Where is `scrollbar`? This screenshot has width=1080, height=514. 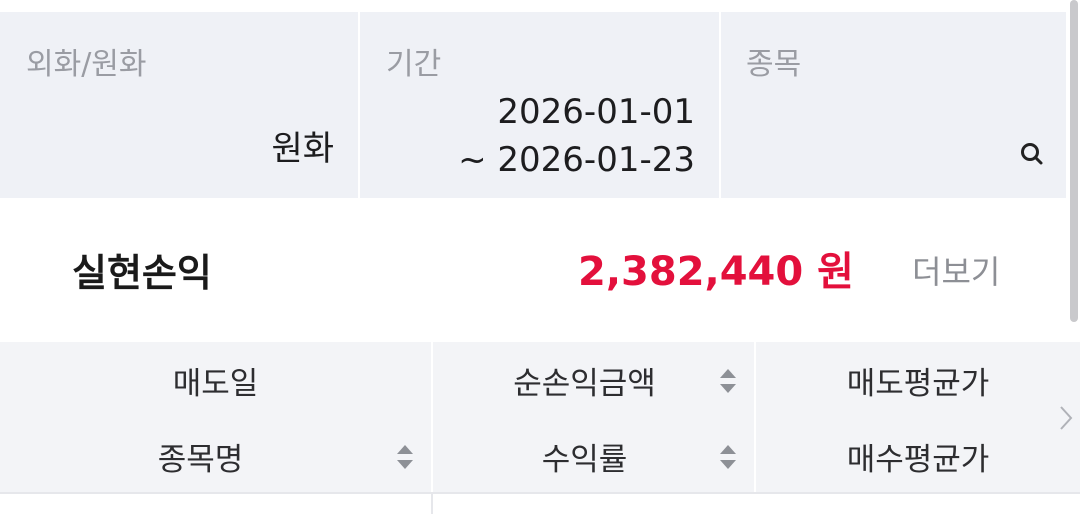
scrollbar is located at coordinates (1074, 161).